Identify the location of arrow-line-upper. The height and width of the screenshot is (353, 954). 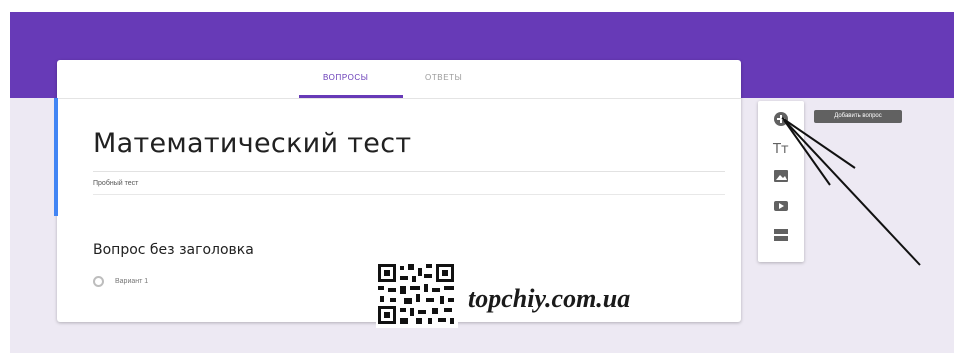
(818, 143).